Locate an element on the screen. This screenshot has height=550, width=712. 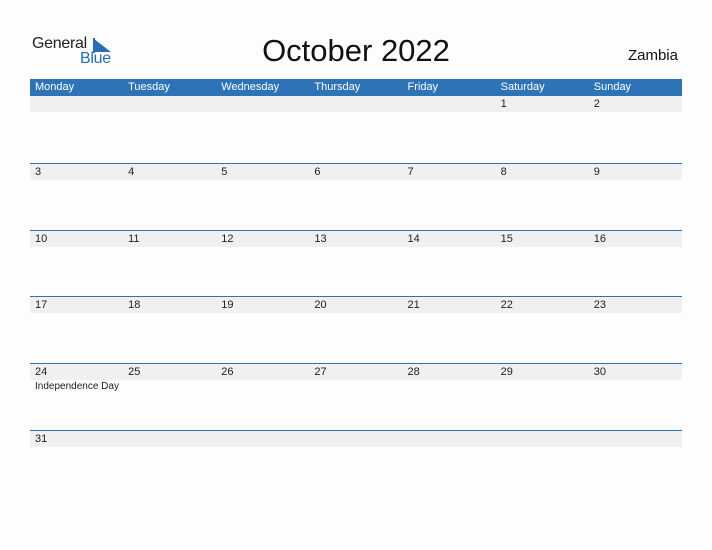
weekday-monday: Monday is located at coordinates (55, 87).